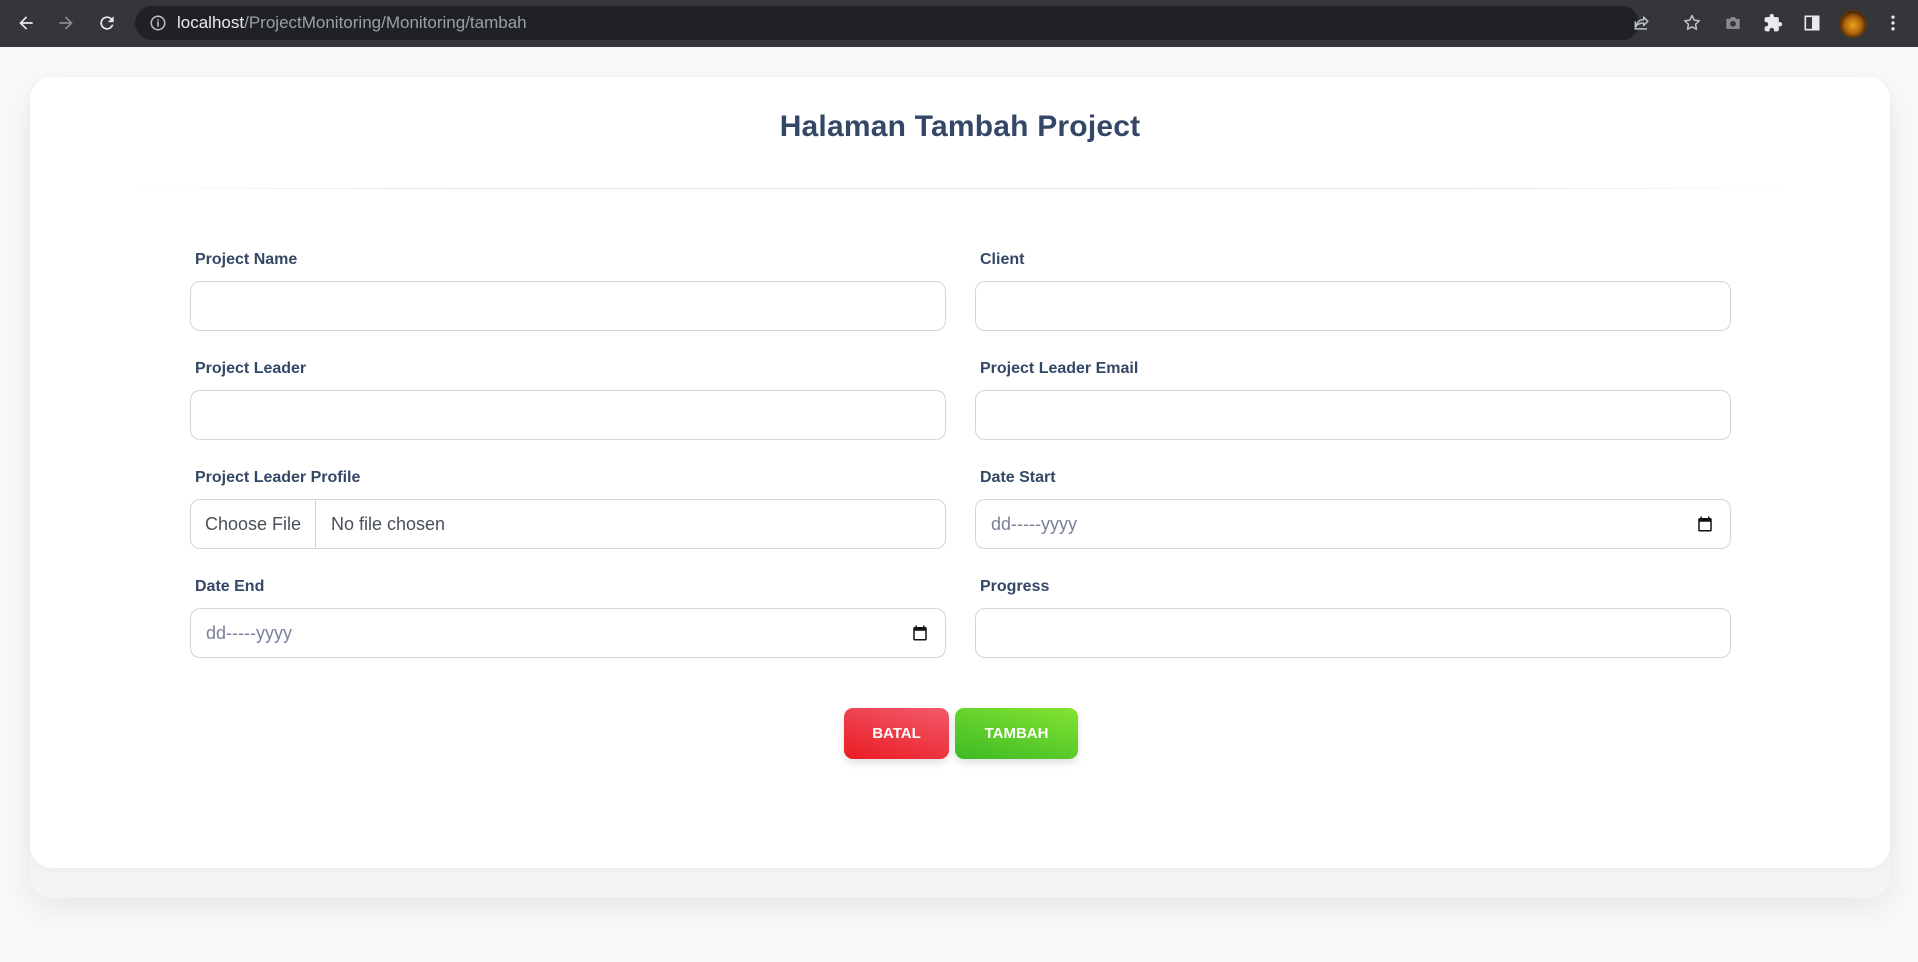  I want to click on client-input, so click(1353, 306).